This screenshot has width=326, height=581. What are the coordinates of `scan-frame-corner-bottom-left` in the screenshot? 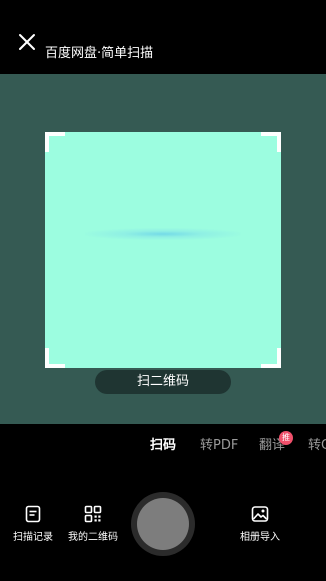 It's located at (55, 358).